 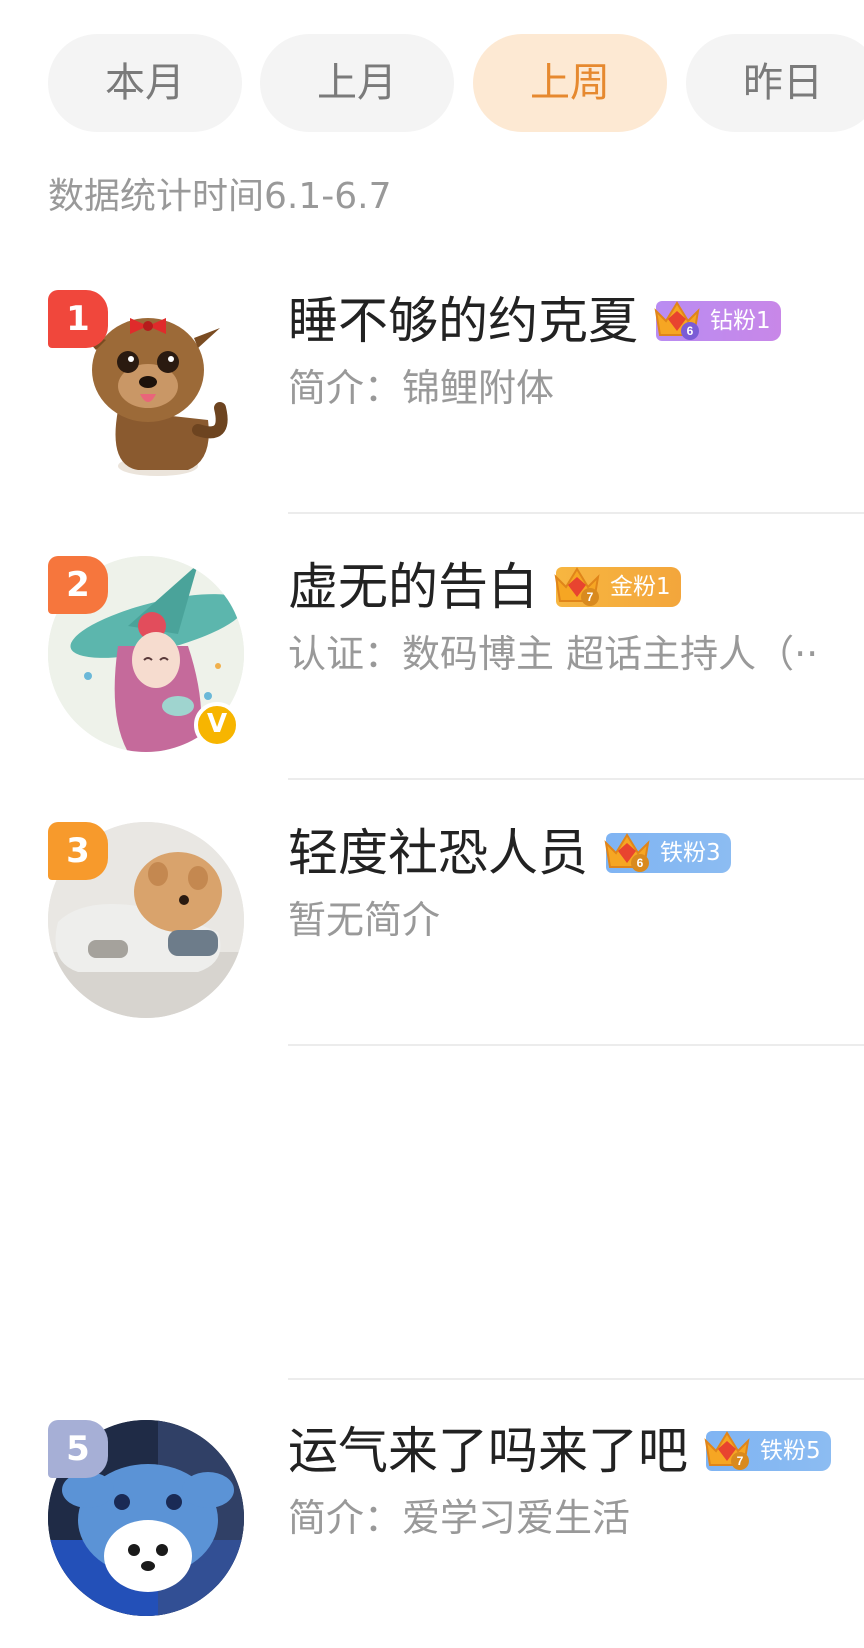 I want to click on fan-badge: 7 铁粉5, so click(x=767, y=1451).